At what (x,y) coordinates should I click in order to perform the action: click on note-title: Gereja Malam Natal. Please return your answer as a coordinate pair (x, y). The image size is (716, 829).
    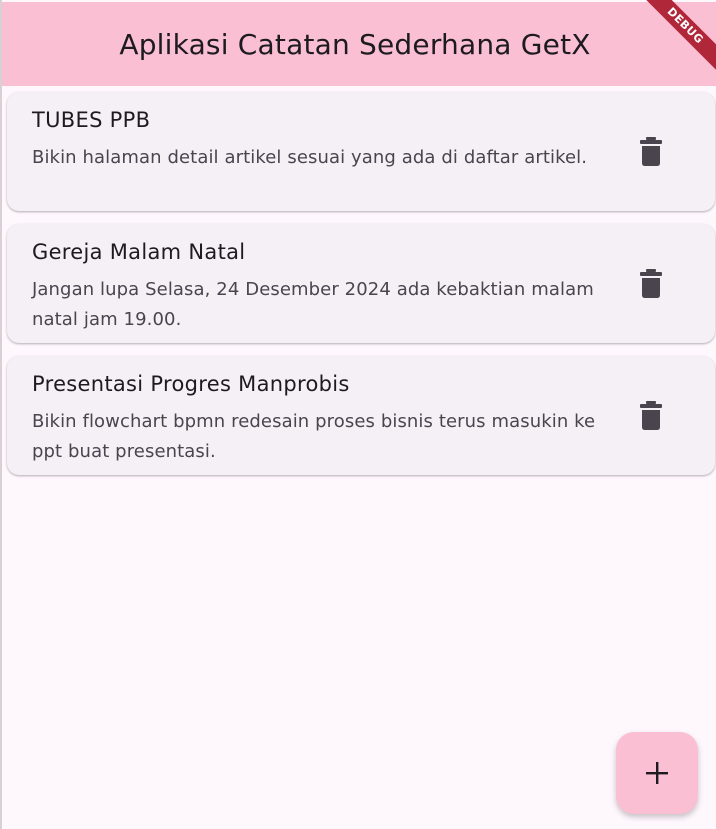
    Looking at the image, I should click on (139, 252).